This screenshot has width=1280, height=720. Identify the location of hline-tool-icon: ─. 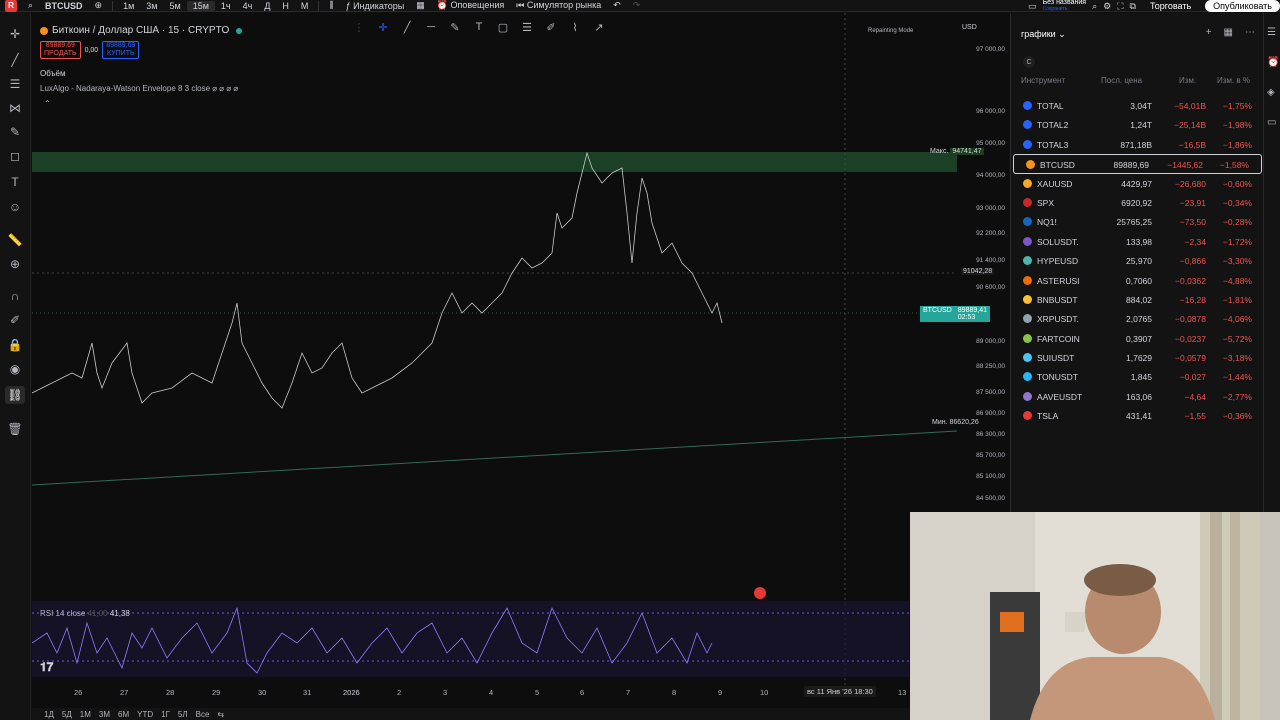
(431, 27).